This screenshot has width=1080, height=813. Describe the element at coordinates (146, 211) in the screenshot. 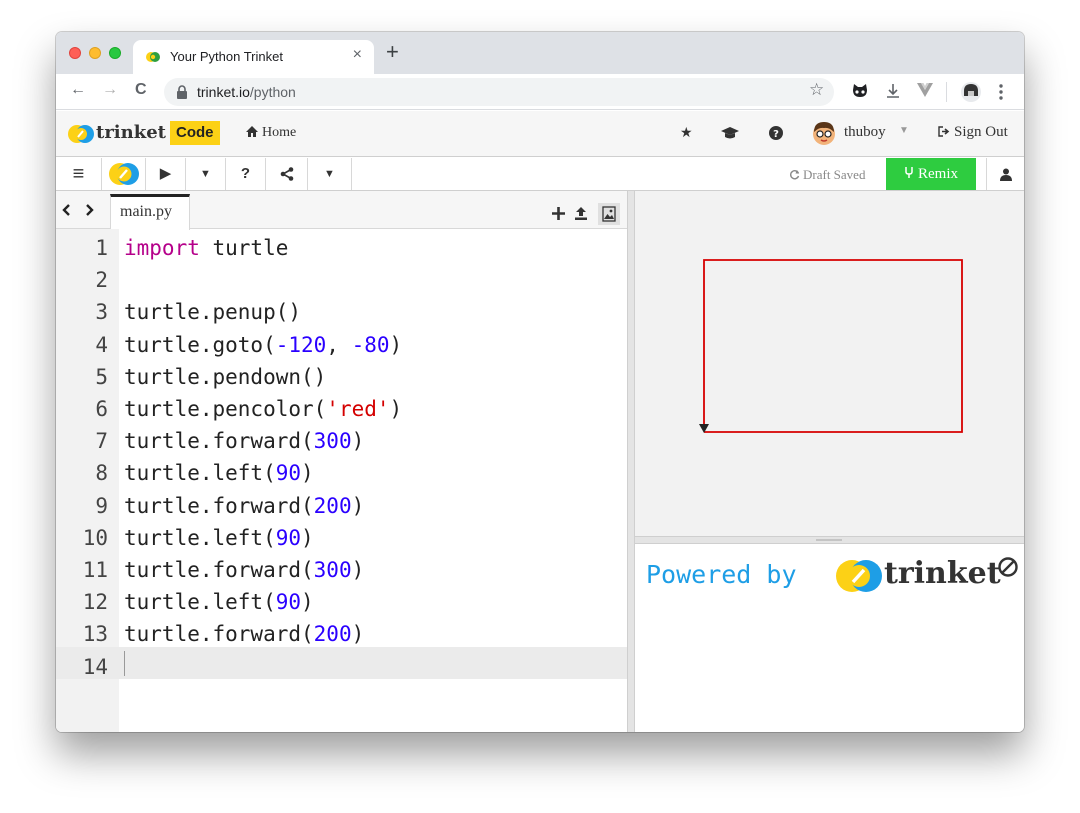

I see `file-name: main.py` at that location.